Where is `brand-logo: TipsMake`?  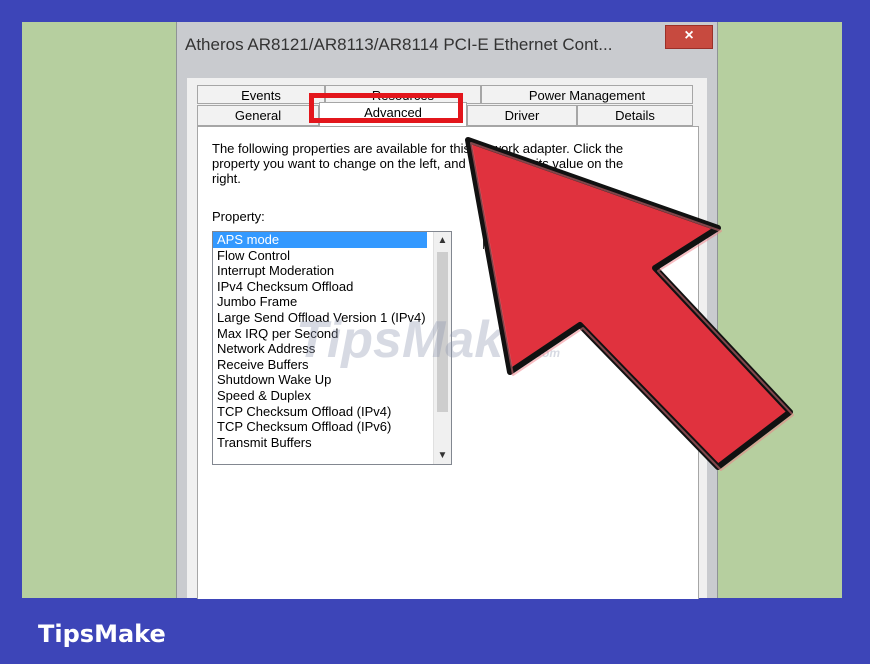 brand-logo: TipsMake is located at coordinates (102, 634).